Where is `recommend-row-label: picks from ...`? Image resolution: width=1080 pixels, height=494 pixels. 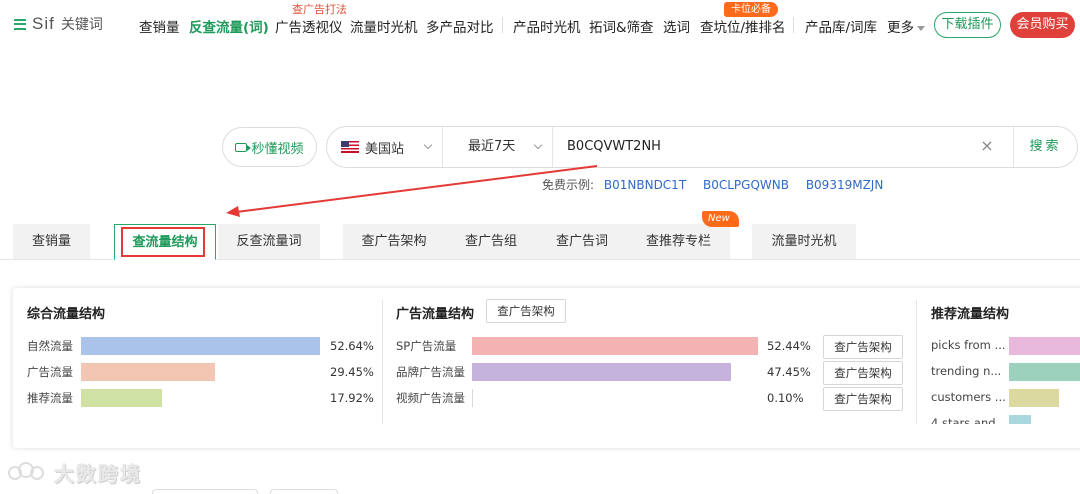
recommend-row-label: picks from ... is located at coordinates (968, 345).